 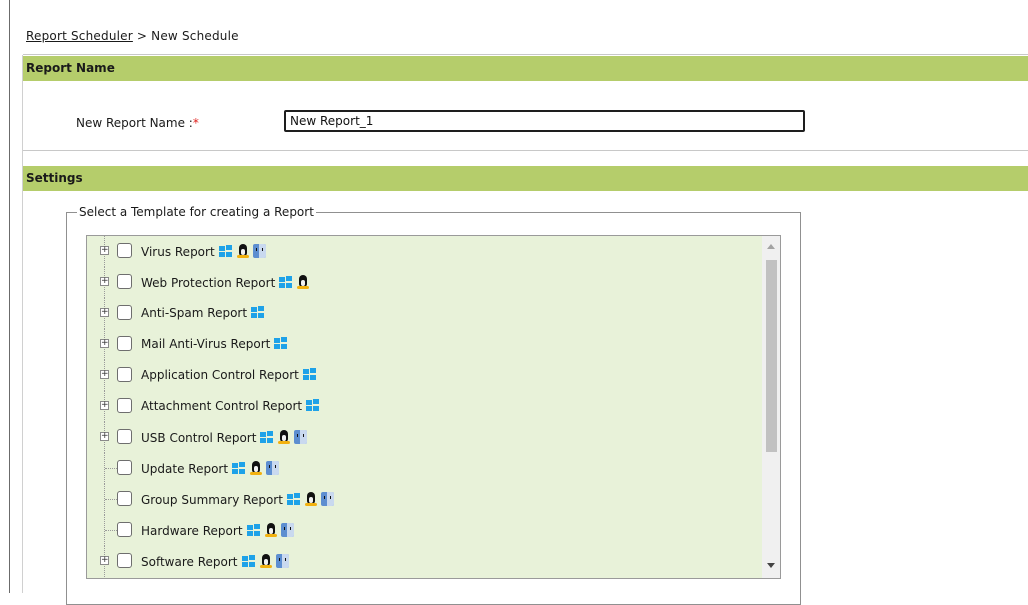 I want to click on template-label-text: Application Control Report, so click(x=220, y=375).